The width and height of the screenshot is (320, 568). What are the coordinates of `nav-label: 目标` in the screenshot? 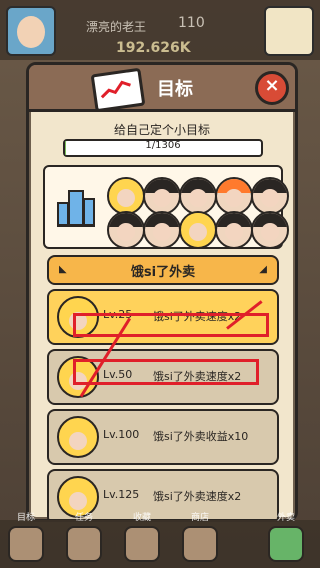 It's located at (25, 518).